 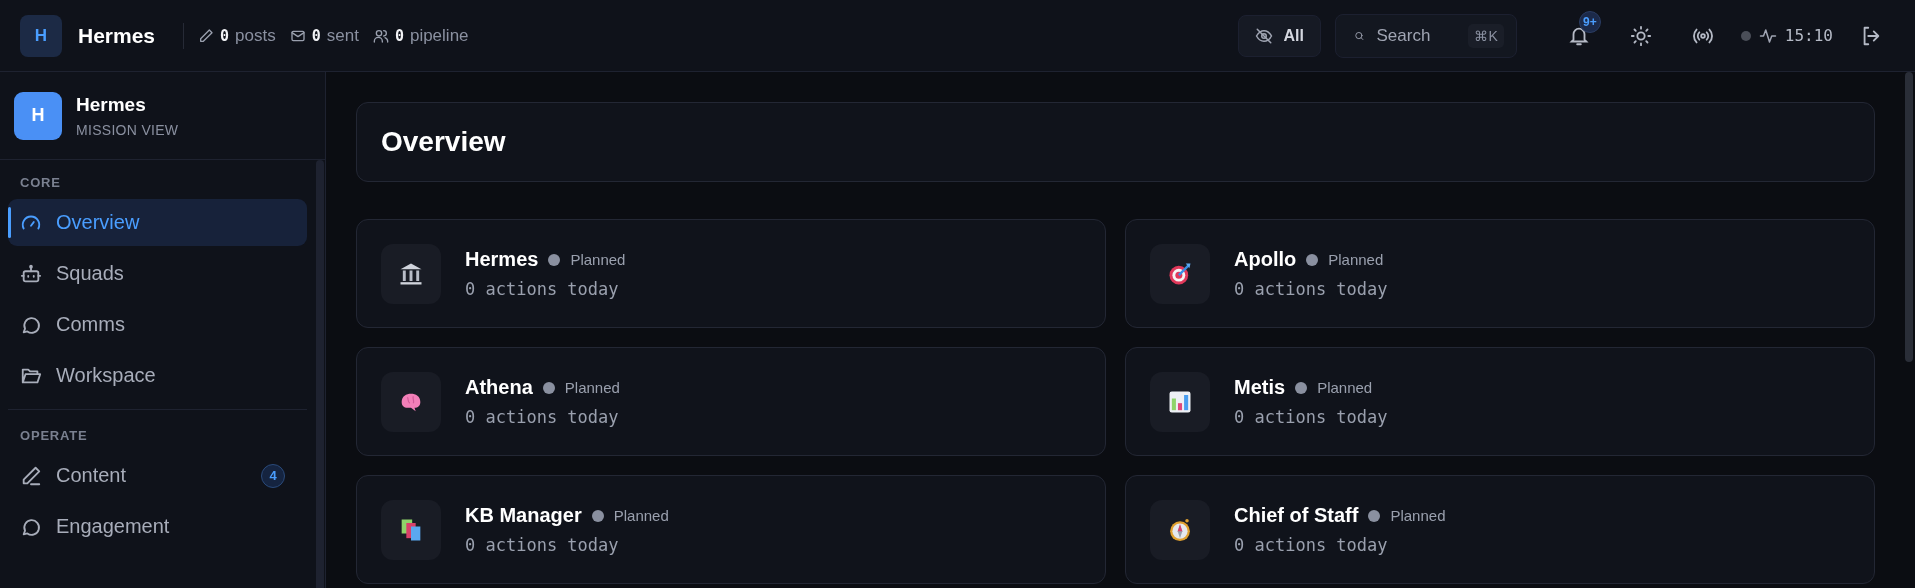 What do you see at coordinates (502, 259) in the screenshot?
I see `agent-name: Hermes` at bounding box center [502, 259].